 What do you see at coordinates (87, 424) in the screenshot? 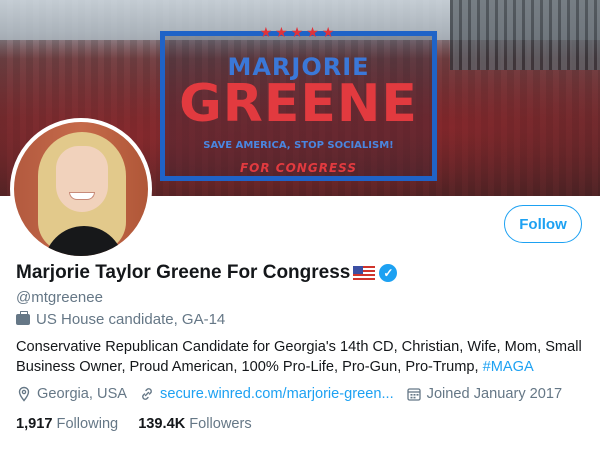
I see `following-label: Following` at bounding box center [87, 424].